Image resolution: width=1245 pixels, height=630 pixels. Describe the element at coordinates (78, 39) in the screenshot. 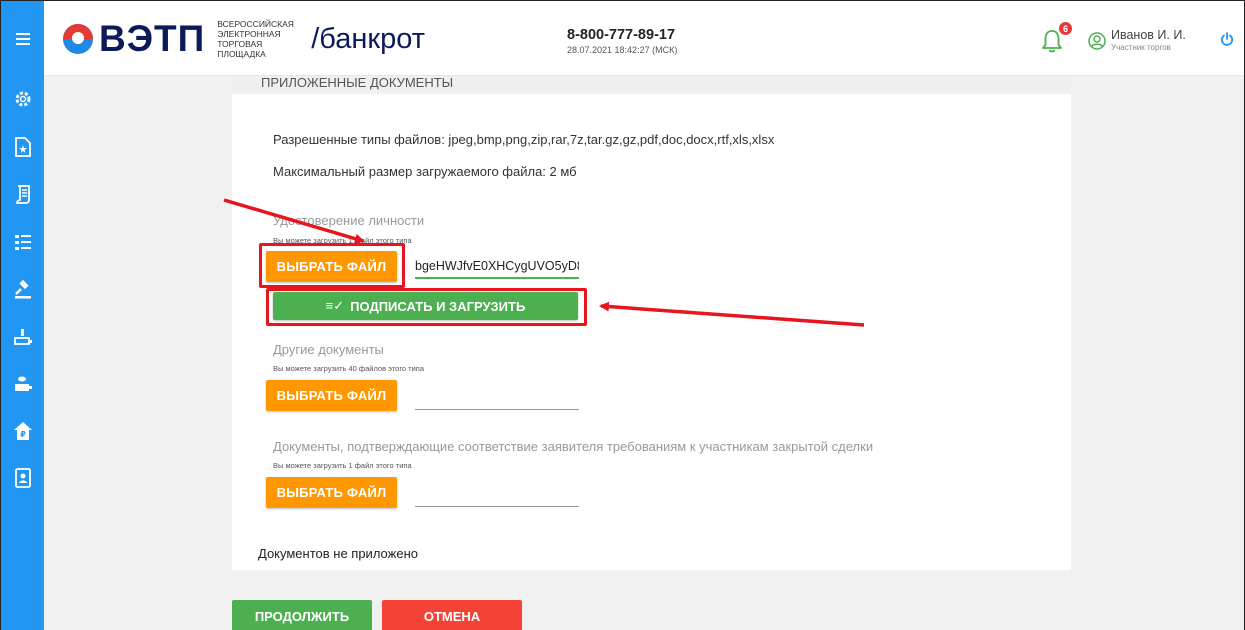

I see `logo-mark-icon` at that location.